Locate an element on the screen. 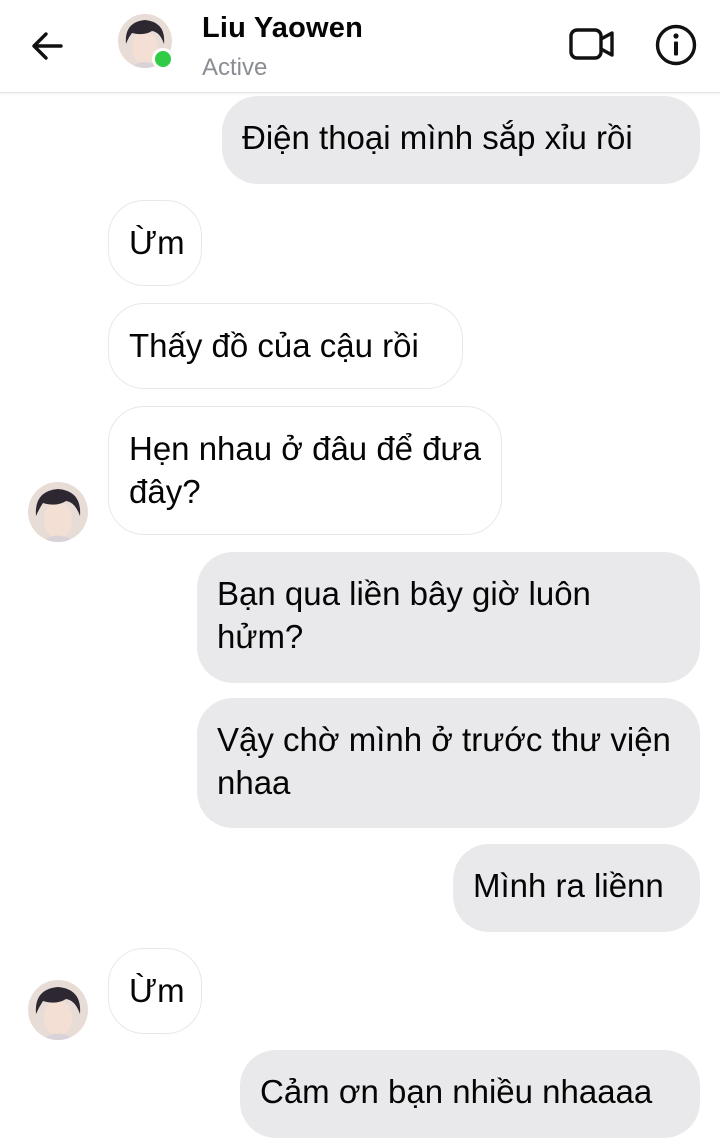  video-call-button is located at coordinates (592, 44).